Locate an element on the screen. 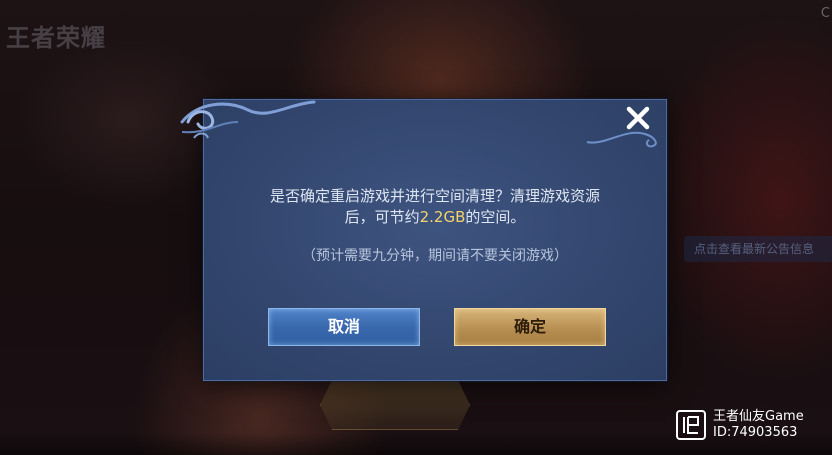 The width and height of the screenshot is (832, 455). close-icon is located at coordinates (638, 118).